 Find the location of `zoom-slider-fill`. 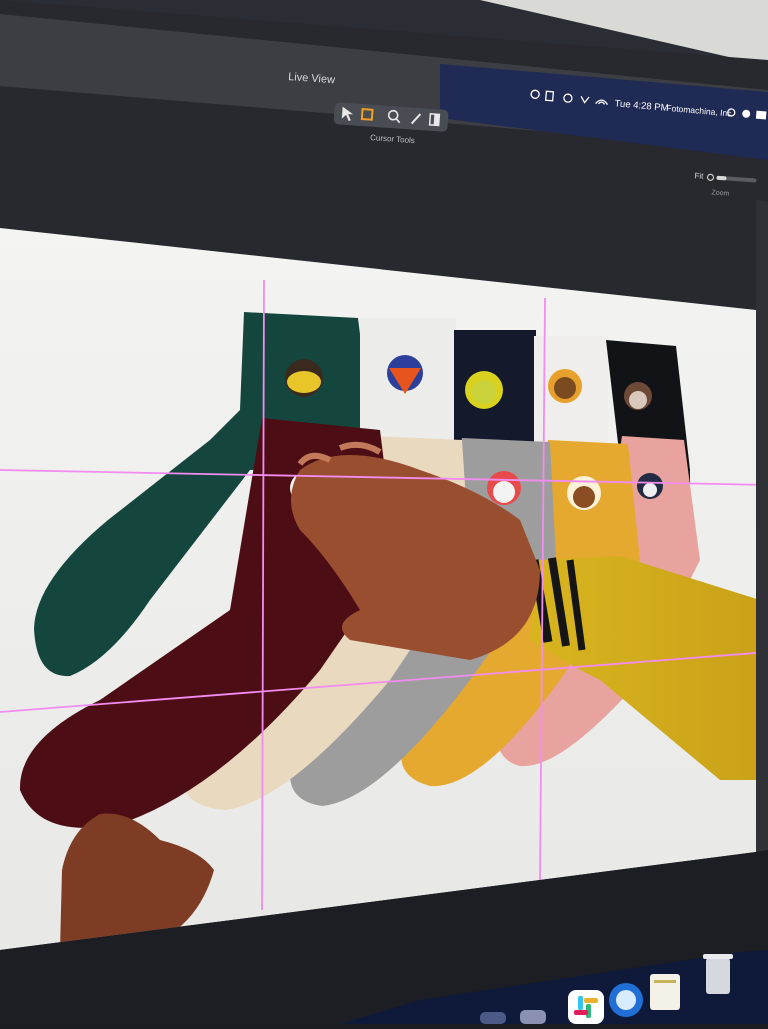

zoom-slider-fill is located at coordinates (721, 178).